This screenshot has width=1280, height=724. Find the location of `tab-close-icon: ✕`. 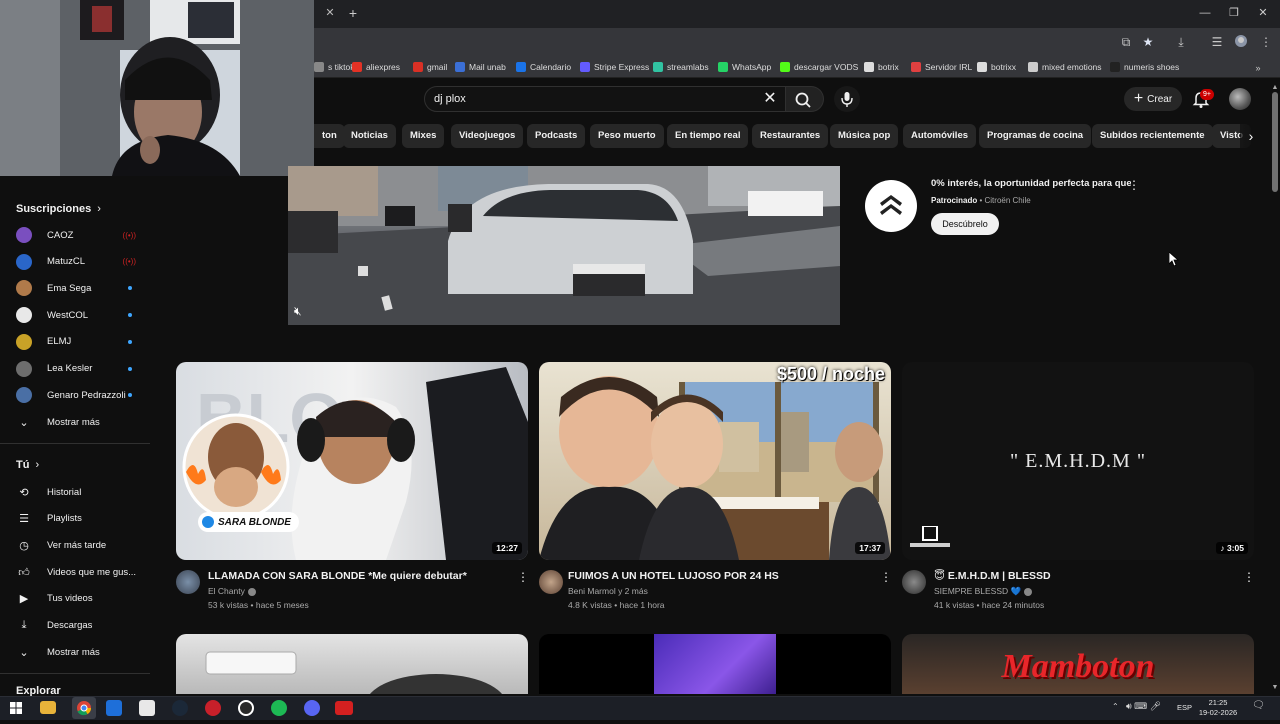

tab-close-icon: ✕ is located at coordinates (330, 13).